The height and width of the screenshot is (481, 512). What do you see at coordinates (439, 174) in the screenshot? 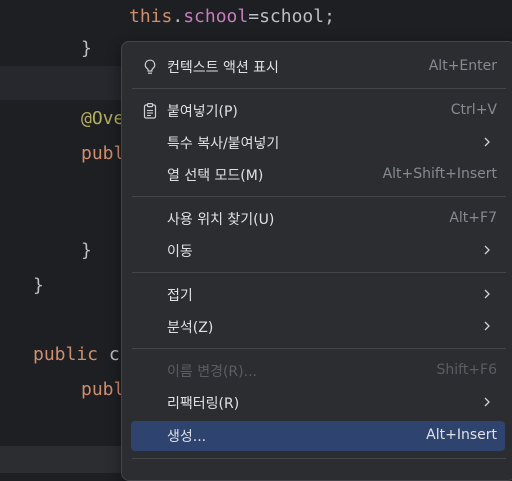
I see `menu-item-shortcut: Alt+Shift+Insert` at bounding box center [439, 174].